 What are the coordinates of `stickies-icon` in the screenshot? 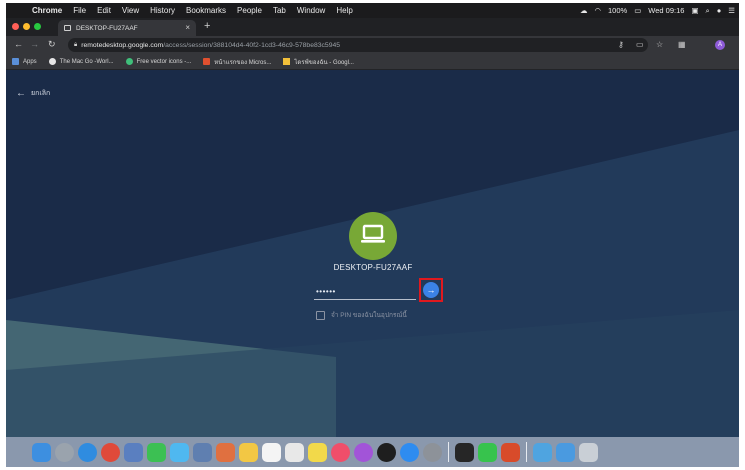 It's located at (317, 452).